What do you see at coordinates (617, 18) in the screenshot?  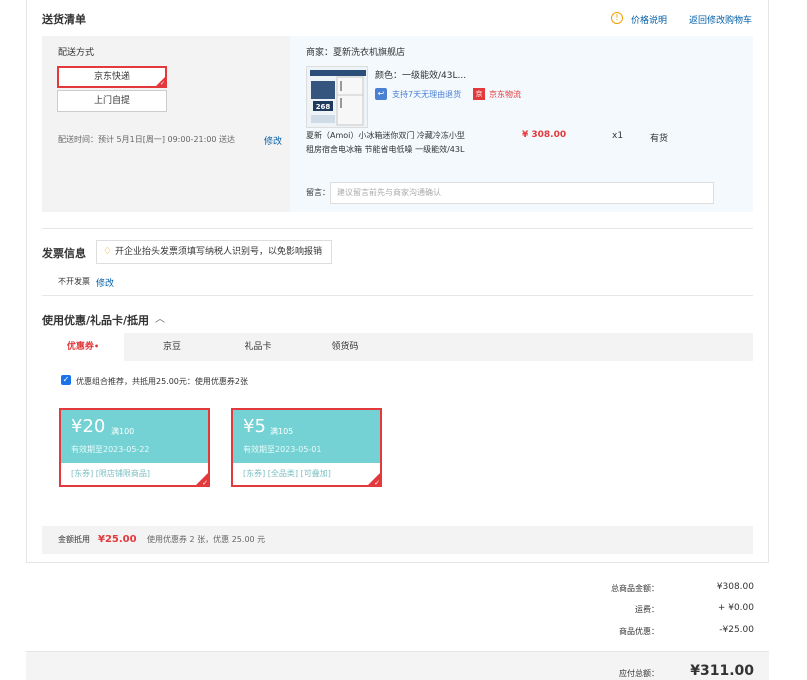 I see `info-icon: !` at bounding box center [617, 18].